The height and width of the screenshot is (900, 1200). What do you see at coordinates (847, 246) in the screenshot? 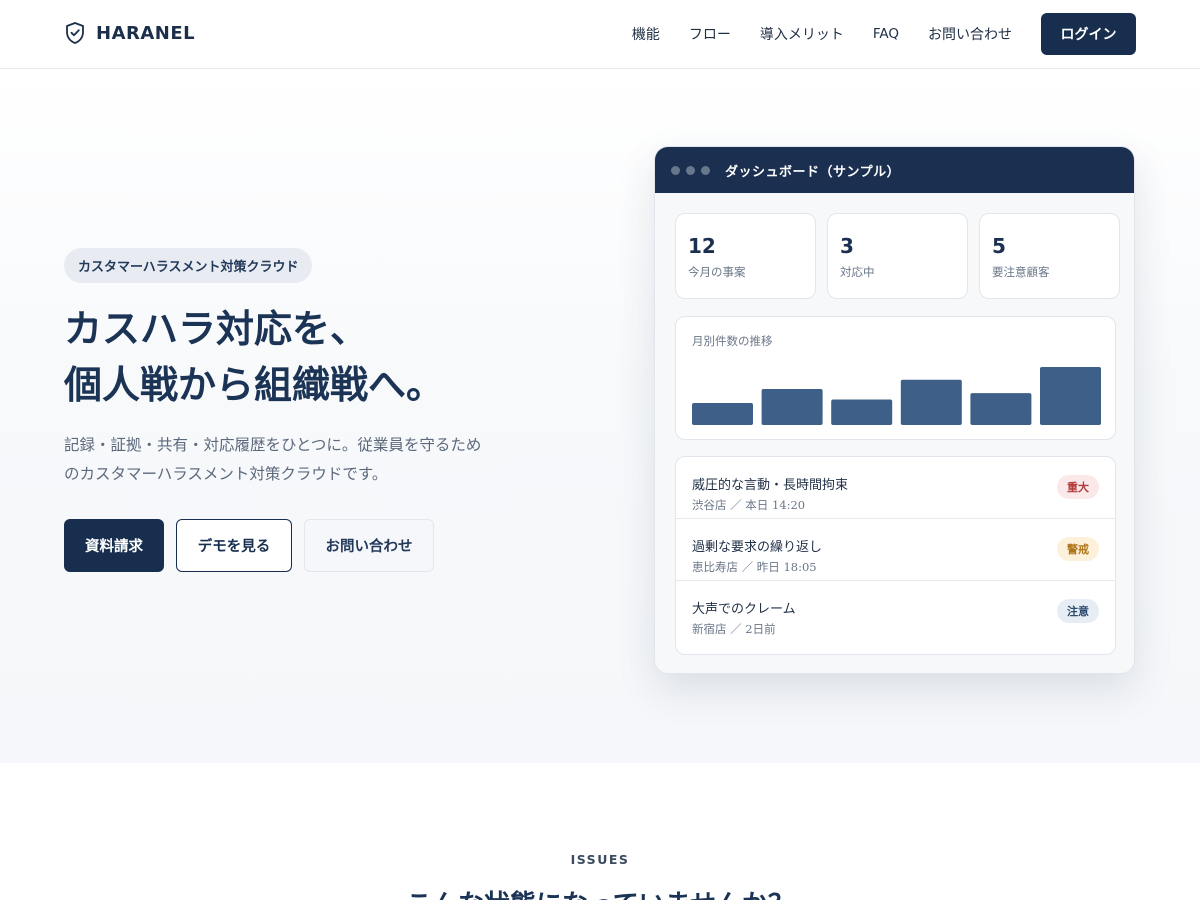
I see `stat-value: 3` at bounding box center [847, 246].